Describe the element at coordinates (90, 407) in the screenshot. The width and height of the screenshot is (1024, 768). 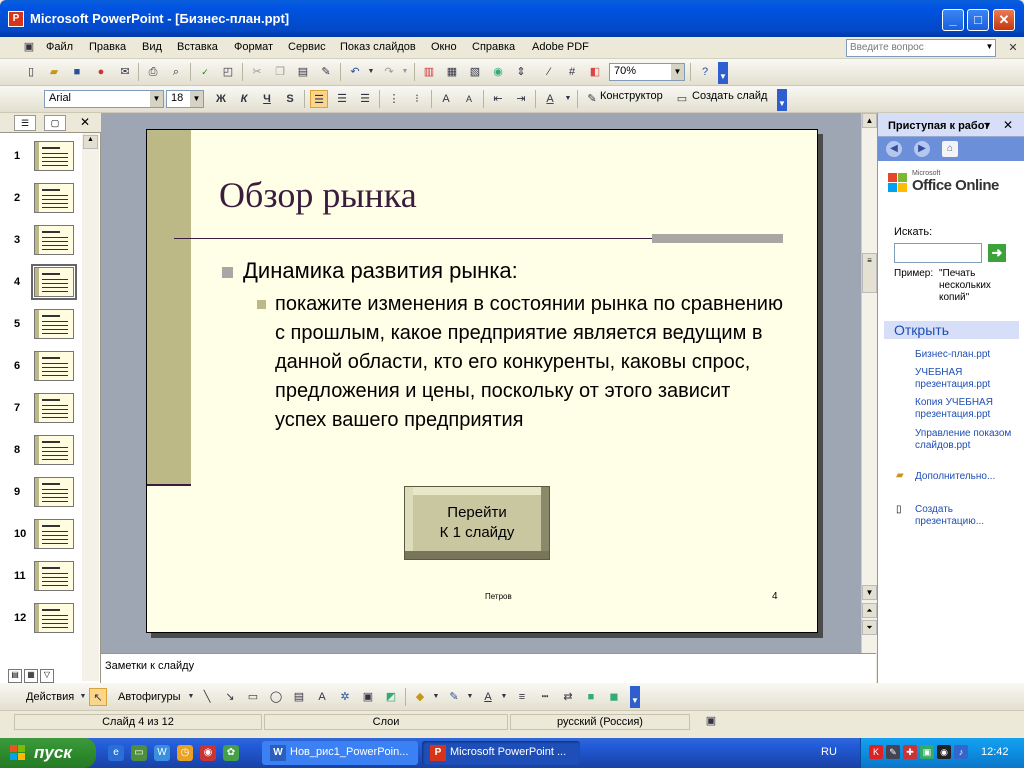
I see `thumbnail-scrollbar: ▲` at that location.